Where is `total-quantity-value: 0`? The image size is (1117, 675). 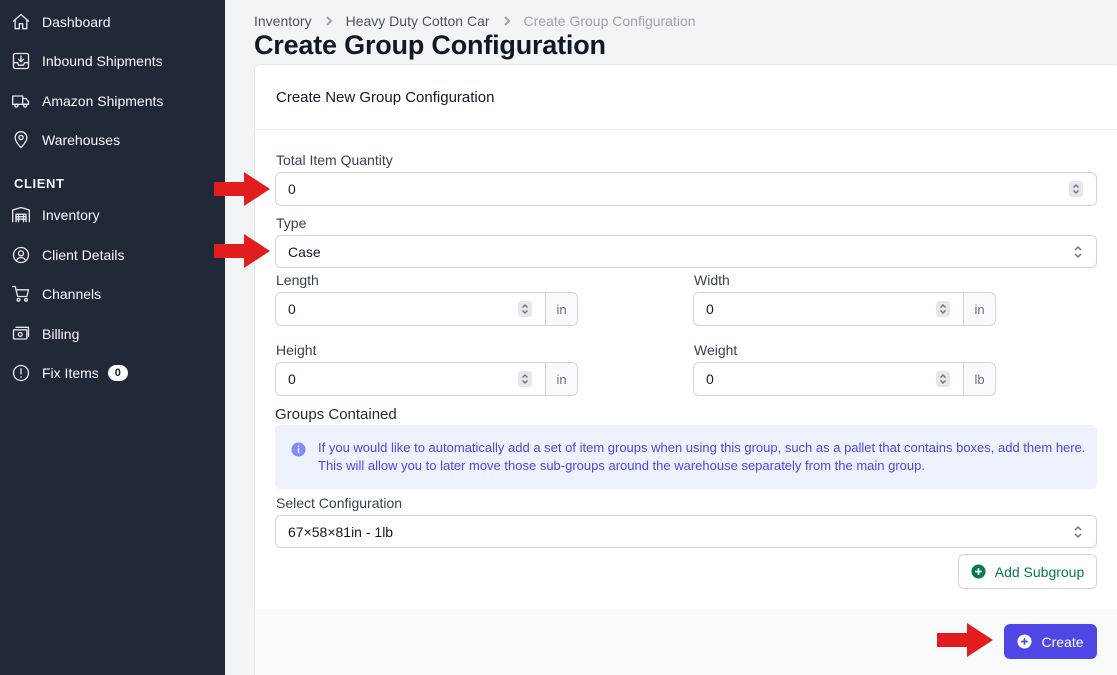
total-quantity-value: 0 is located at coordinates (292, 189).